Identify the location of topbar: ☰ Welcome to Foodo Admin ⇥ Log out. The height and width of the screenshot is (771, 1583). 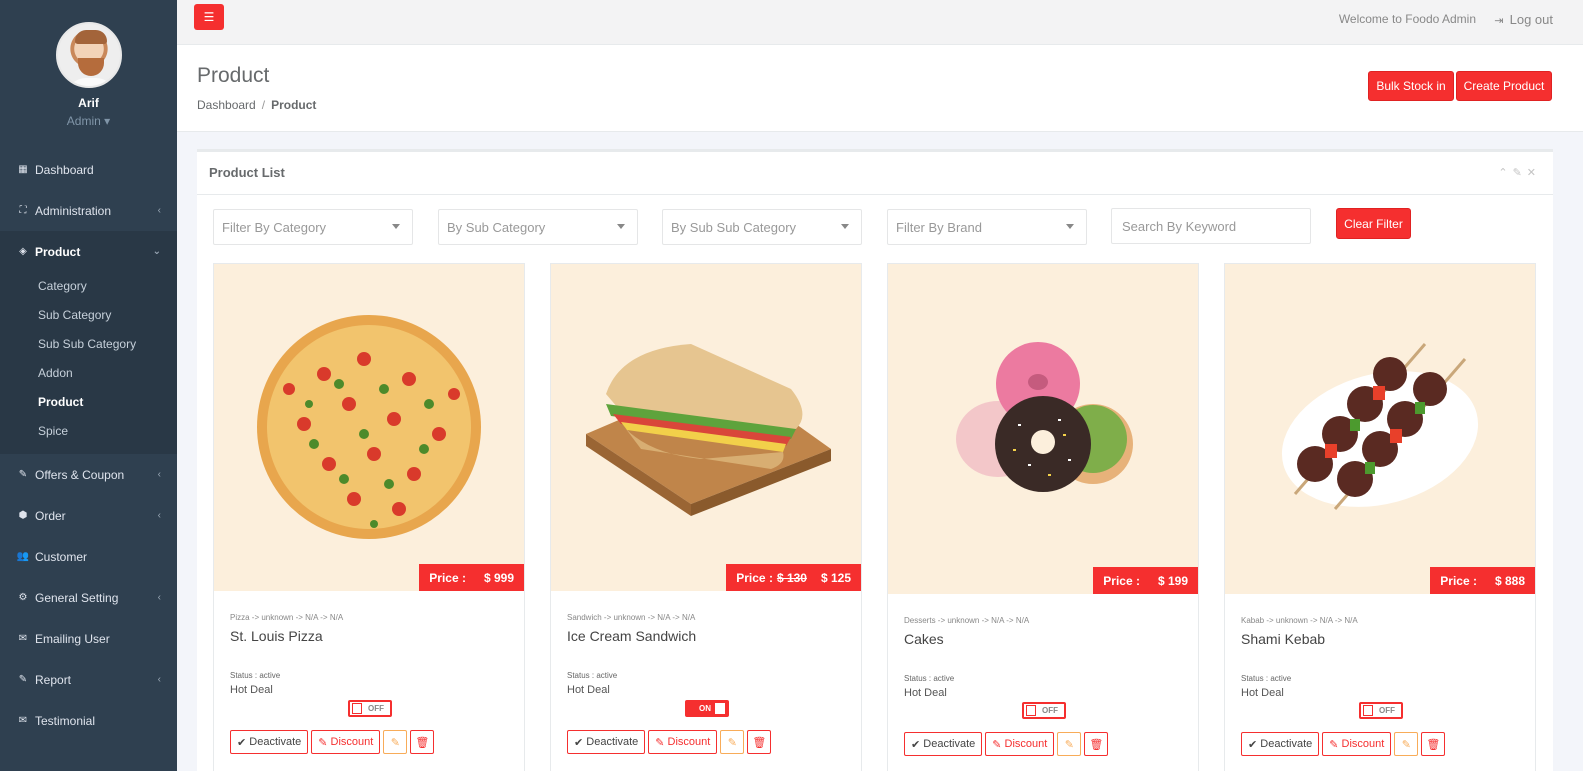
(880, 22).